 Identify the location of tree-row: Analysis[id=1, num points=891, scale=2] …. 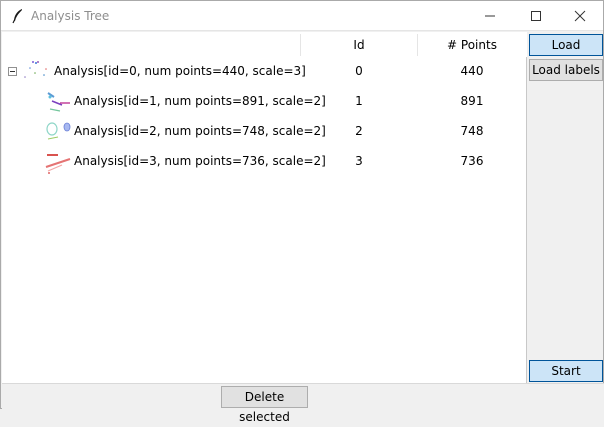
(264, 102).